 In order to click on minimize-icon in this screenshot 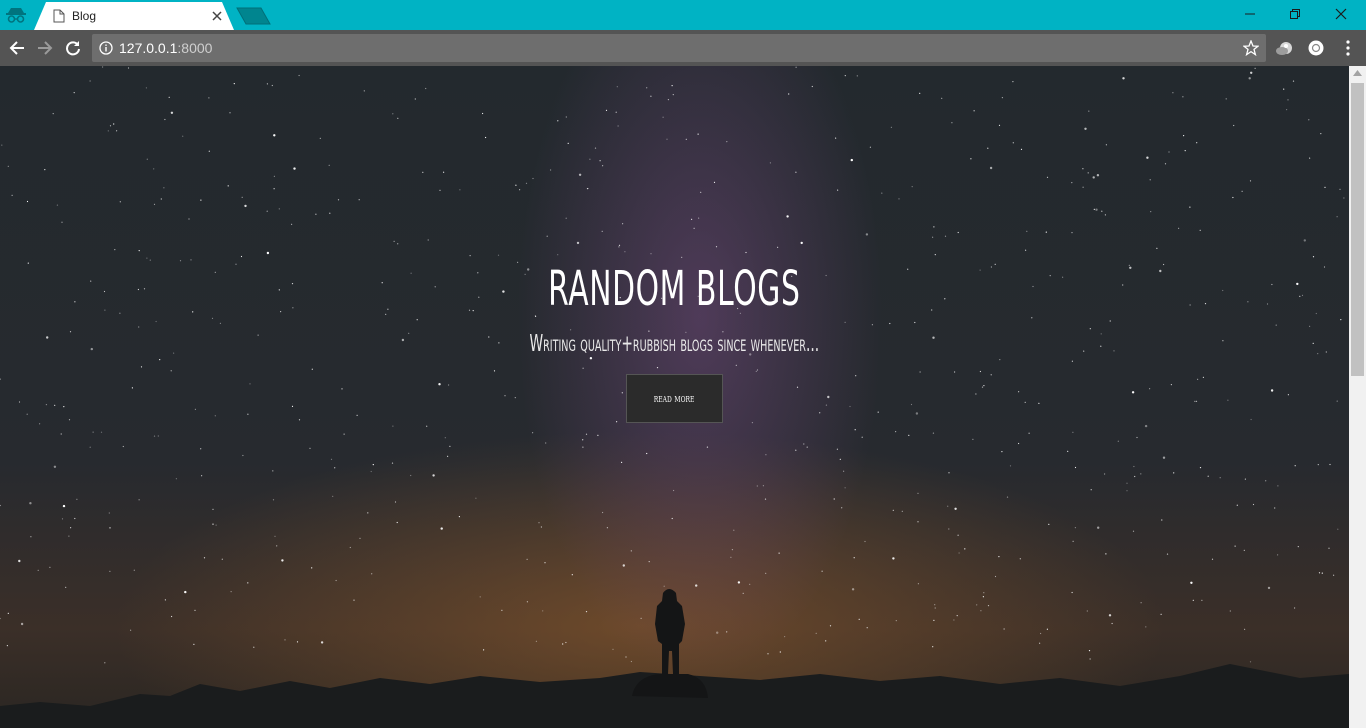, I will do `click(1250, 14)`.